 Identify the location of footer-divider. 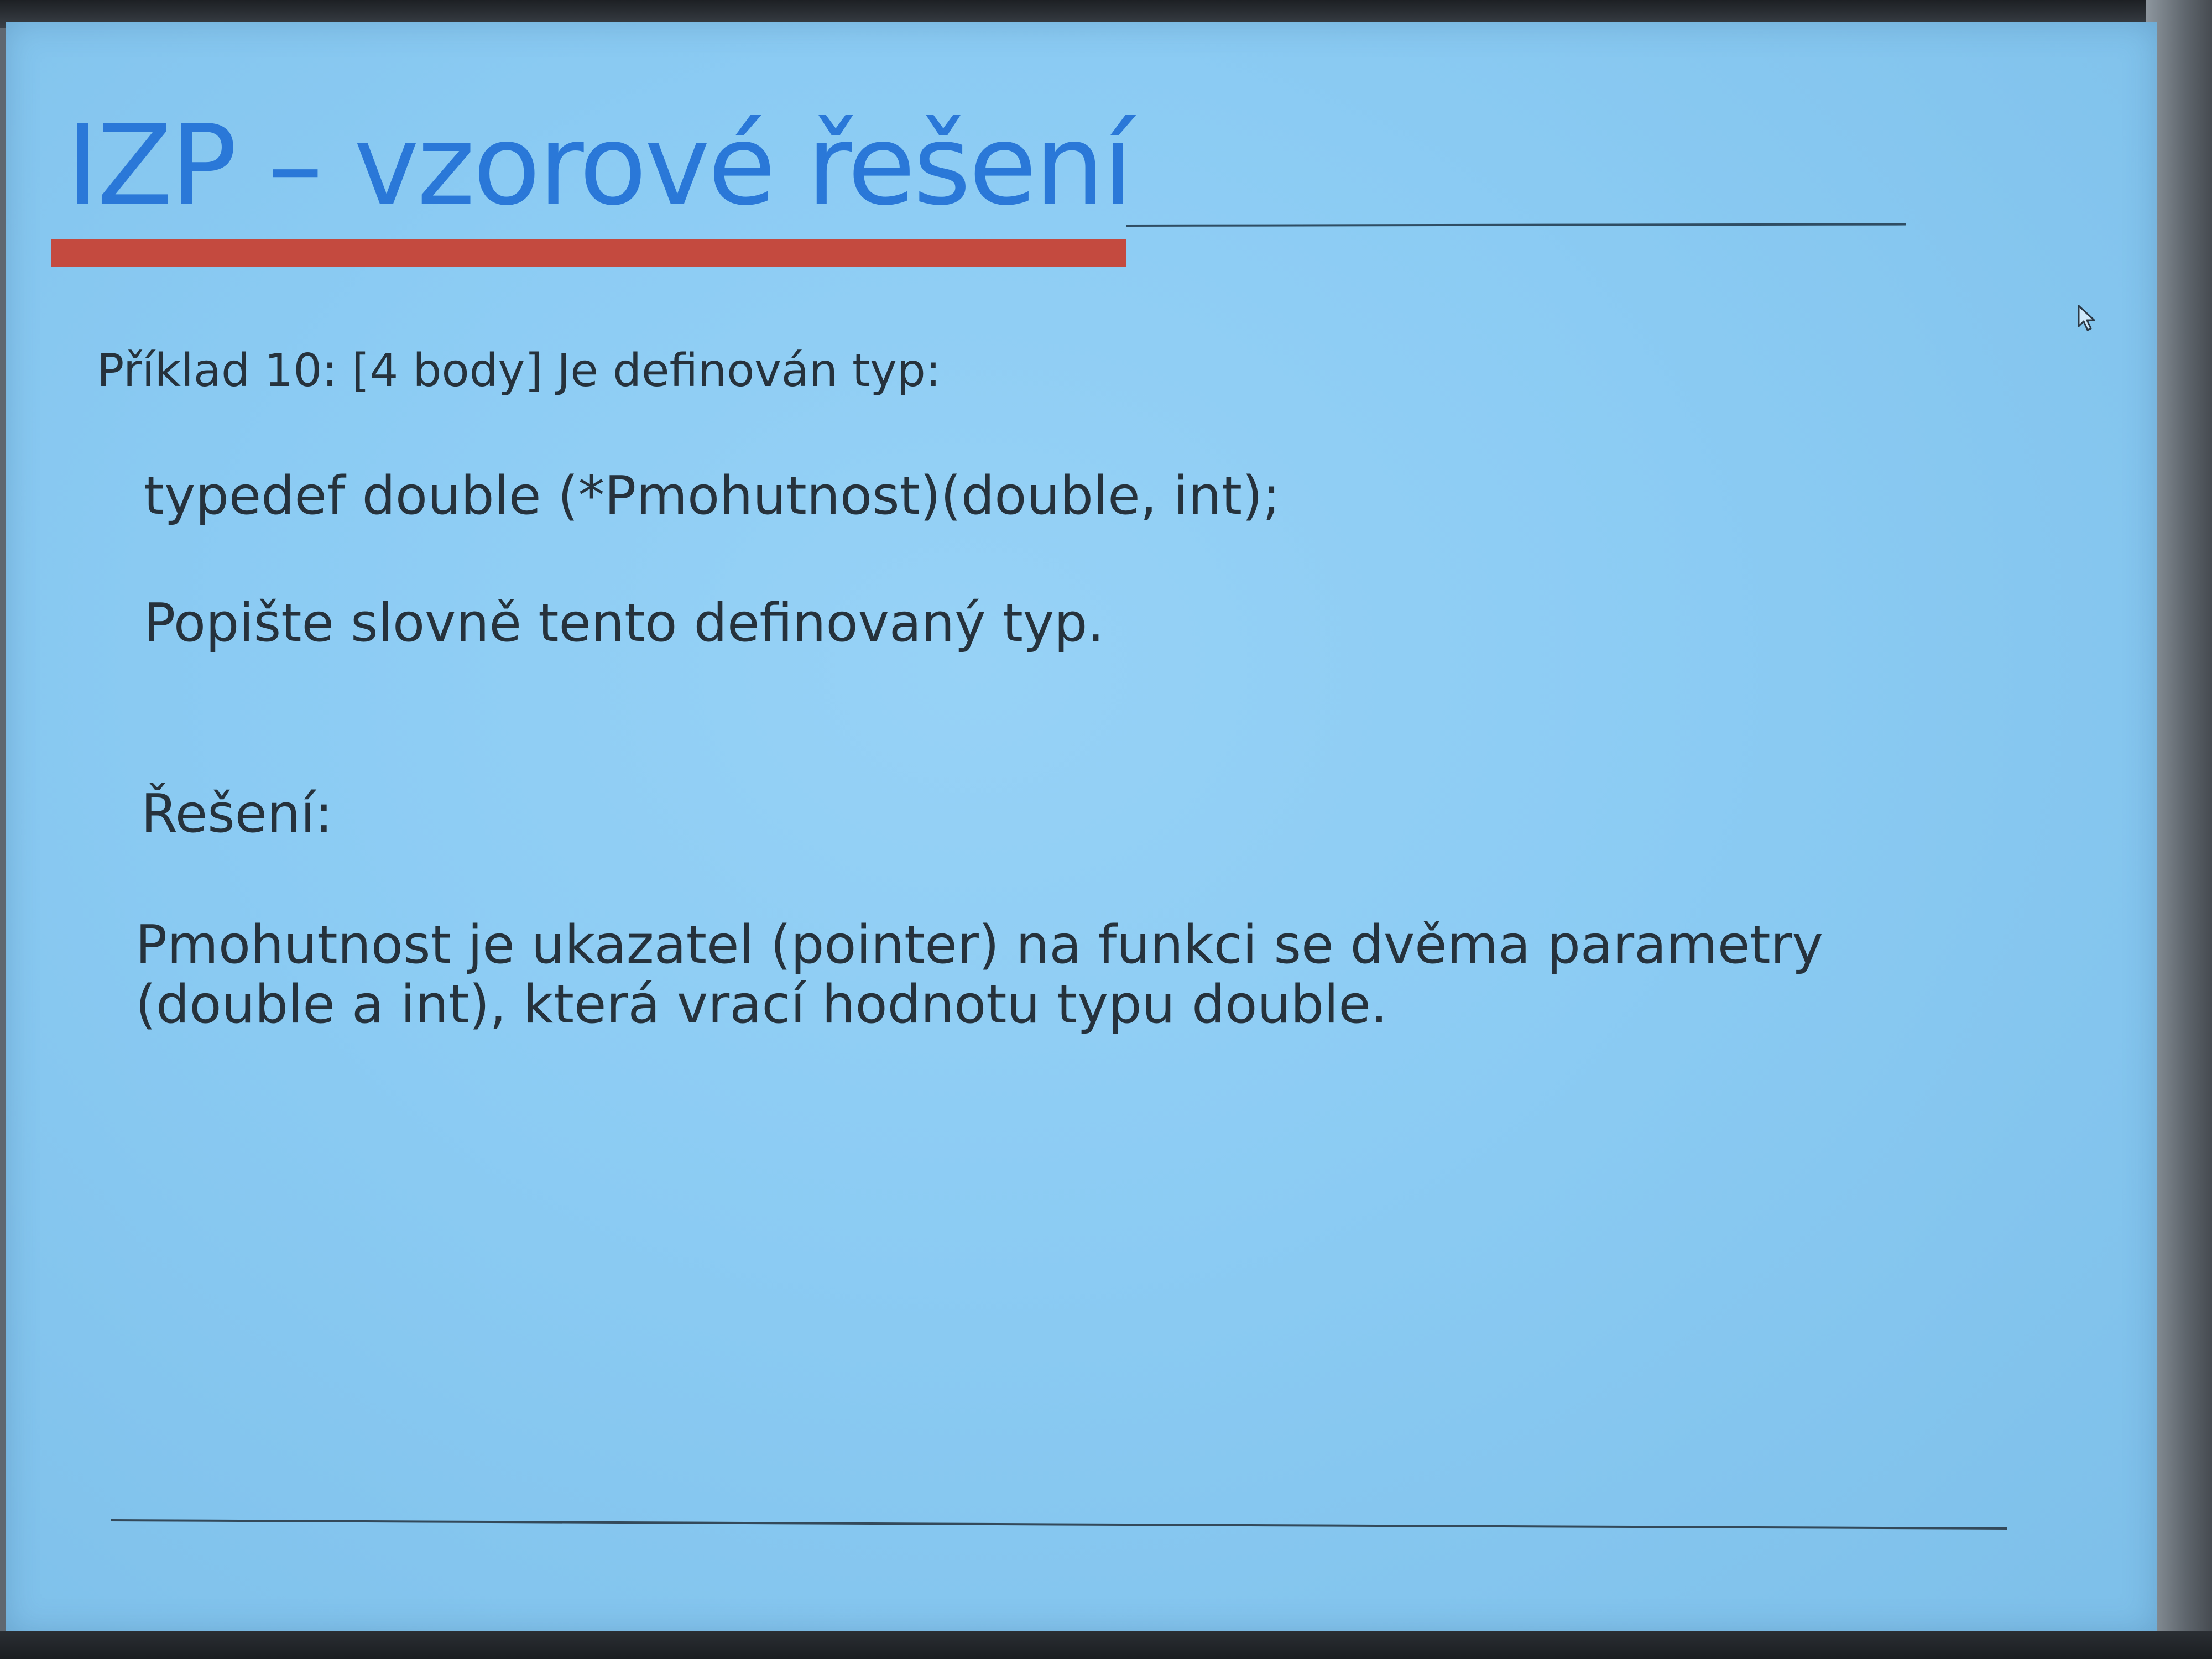
(1058, 1524).